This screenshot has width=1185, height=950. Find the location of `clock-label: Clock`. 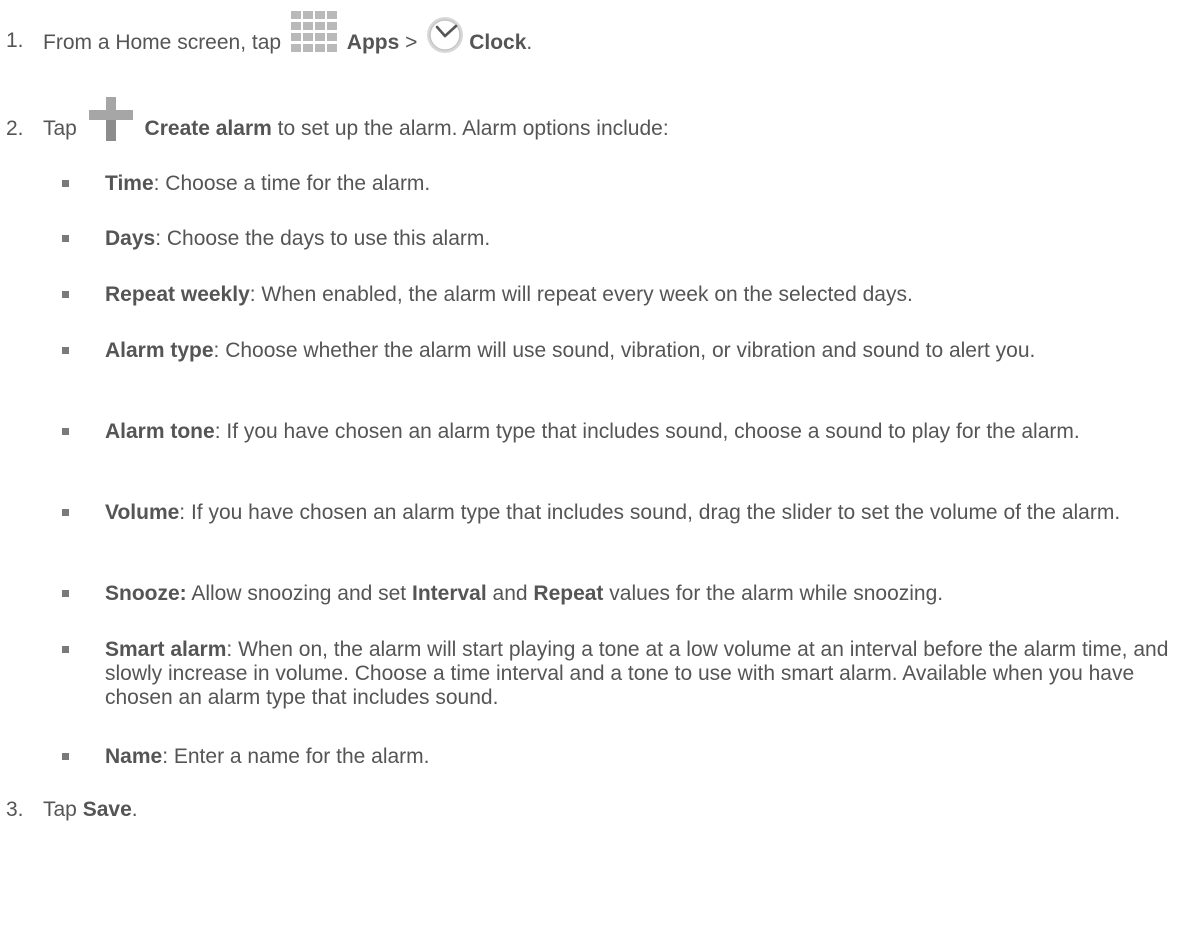

clock-label: Clock is located at coordinates (498, 42).